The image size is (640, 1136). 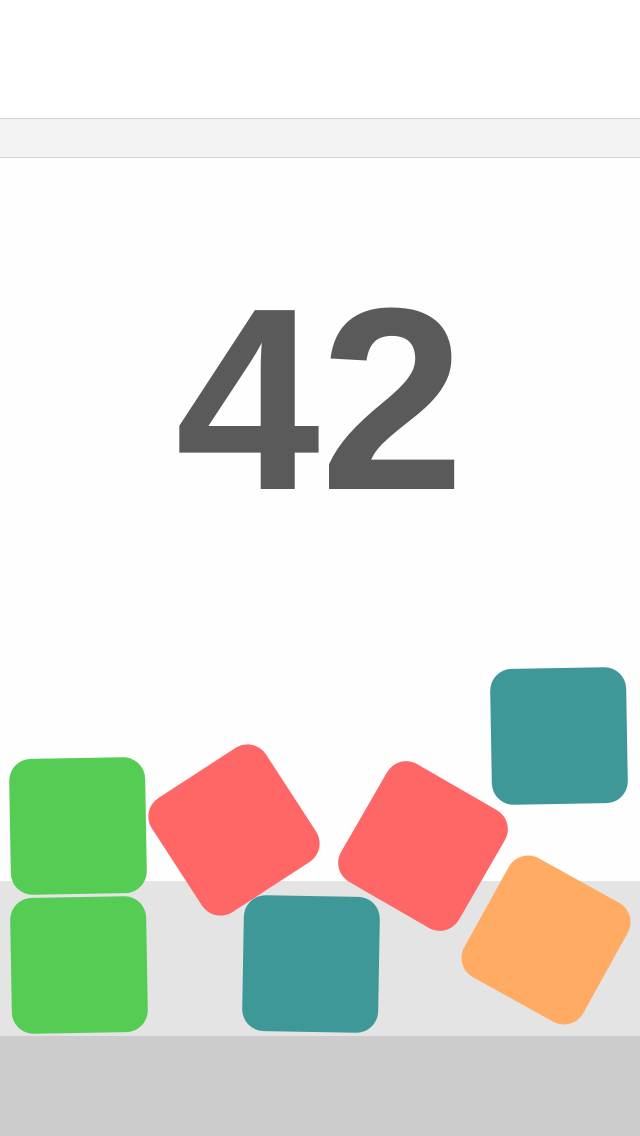 What do you see at coordinates (320, 1086) in the screenshot?
I see `ground-lower` at bounding box center [320, 1086].